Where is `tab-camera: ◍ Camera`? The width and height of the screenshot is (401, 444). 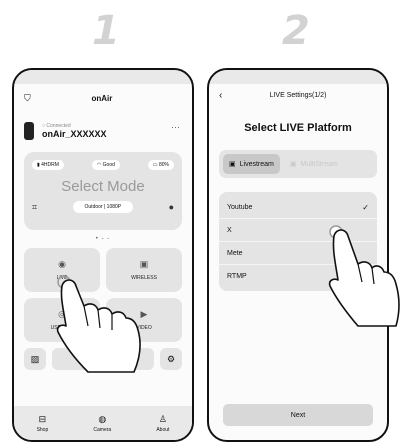
tab-camera: ◍ Camera is located at coordinates (102, 423).